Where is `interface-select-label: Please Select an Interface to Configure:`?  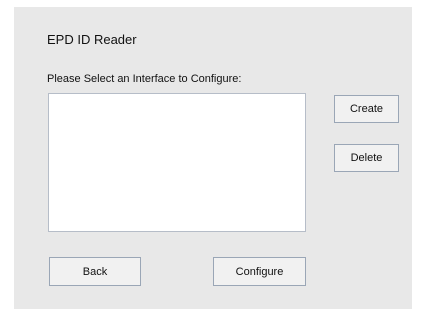 interface-select-label: Please Select an Interface to Configure: is located at coordinates (144, 79).